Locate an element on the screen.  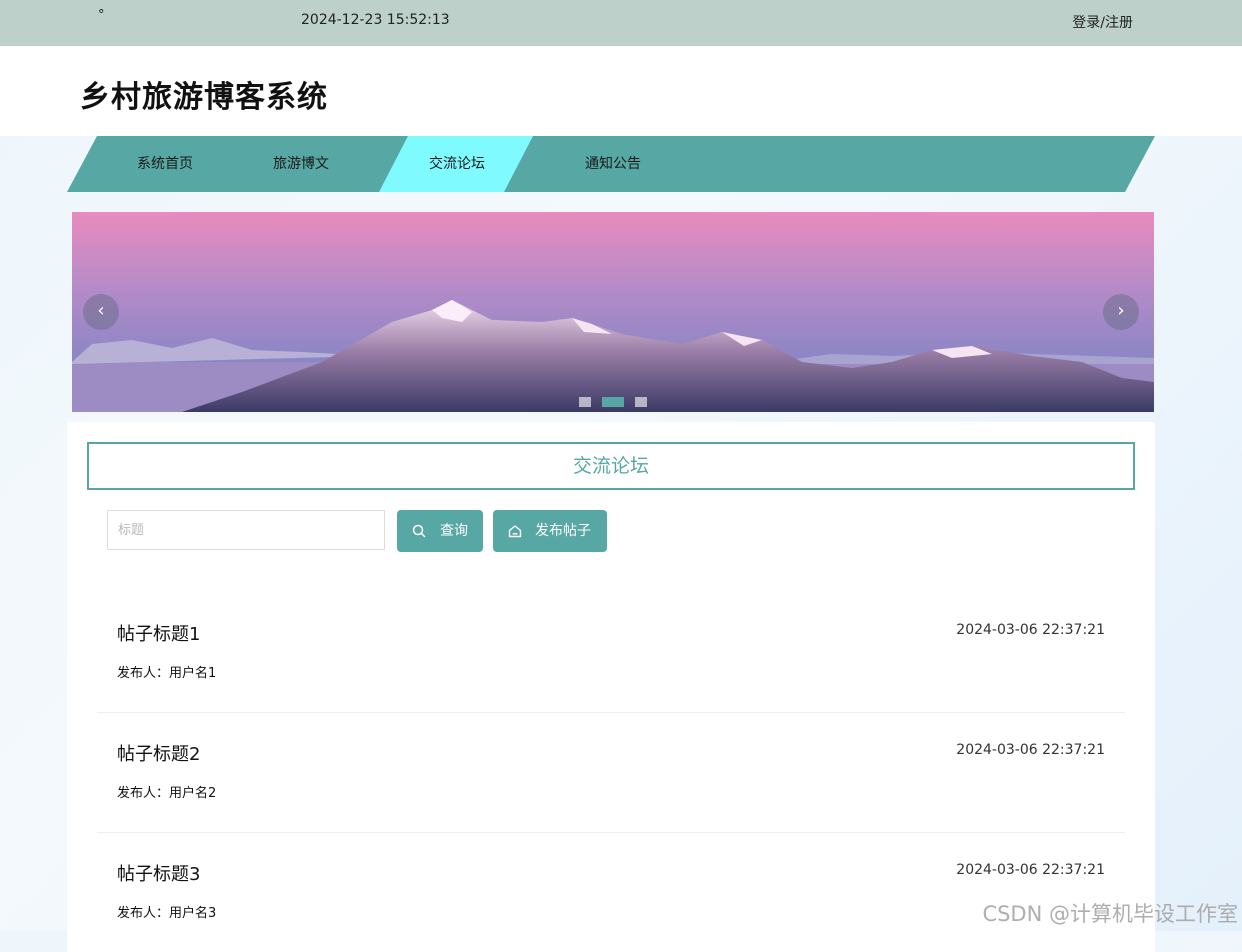
carousel-prev-button: ‹ is located at coordinates (101, 312).